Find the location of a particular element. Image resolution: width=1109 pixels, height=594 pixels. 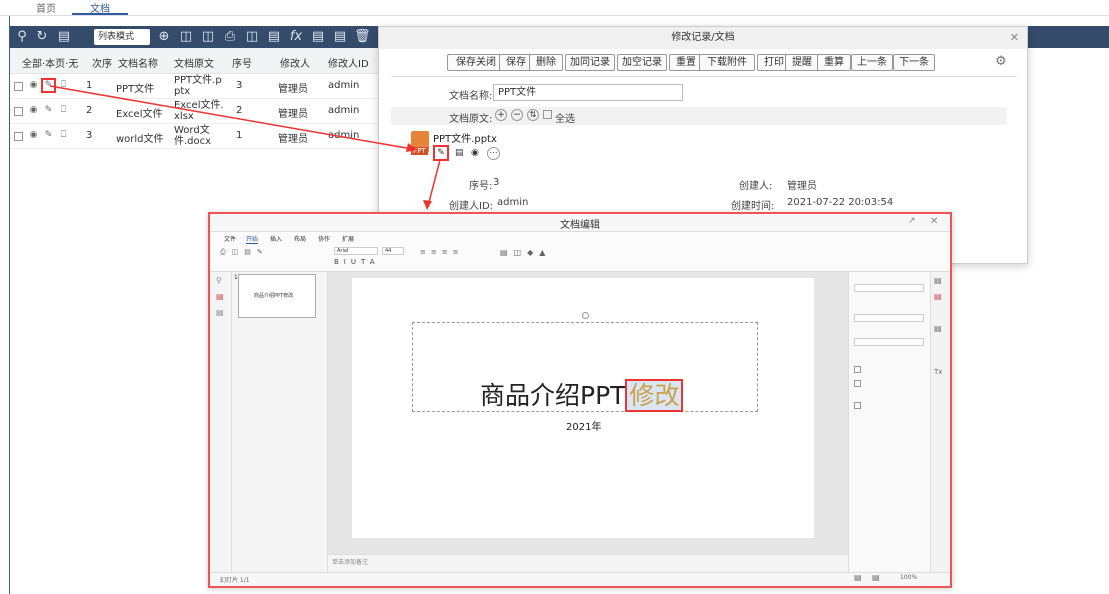

menu-collab: 协作 is located at coordinates (324, 238).